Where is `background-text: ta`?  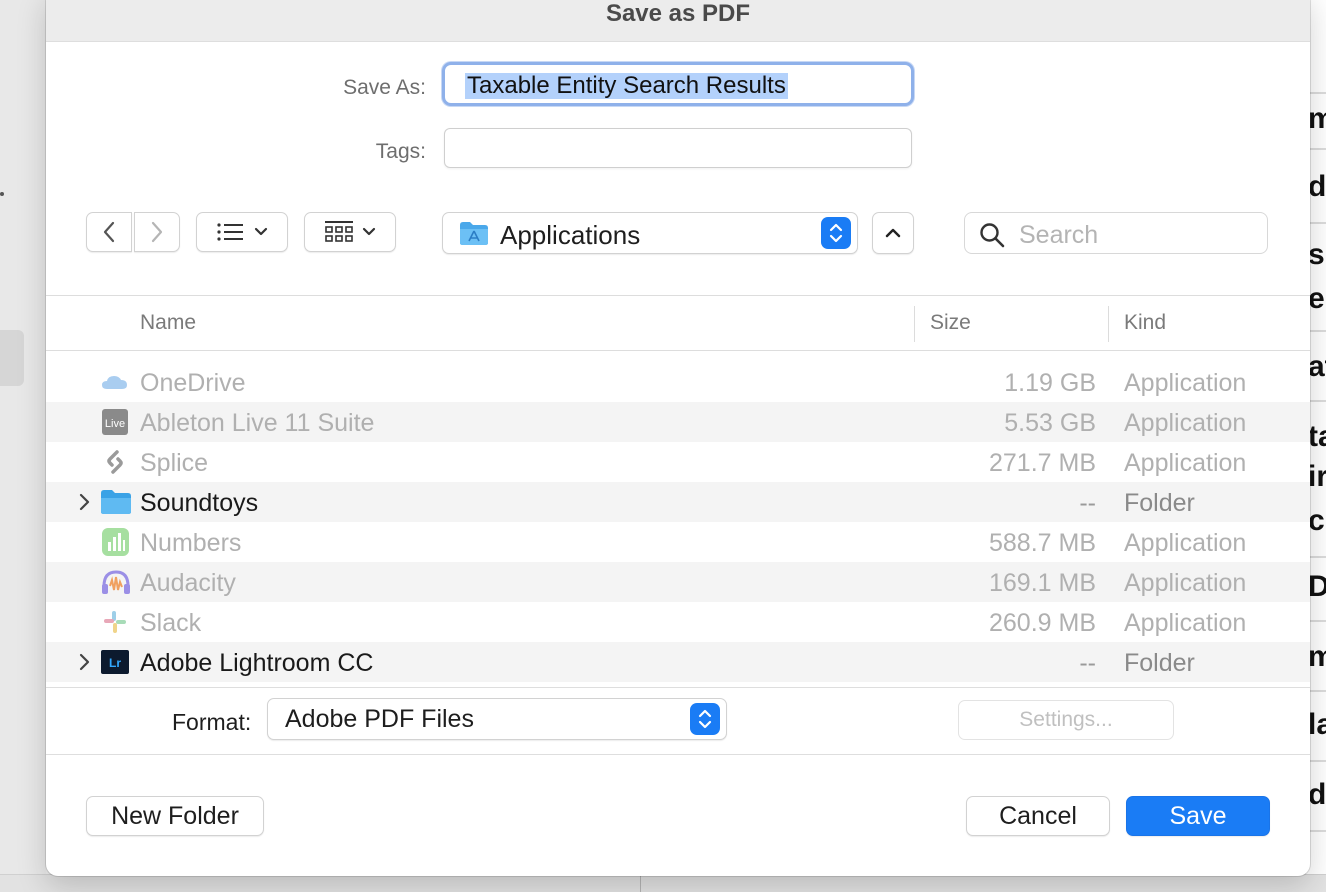
background-text: ta is located at coordinates (1317, 436).